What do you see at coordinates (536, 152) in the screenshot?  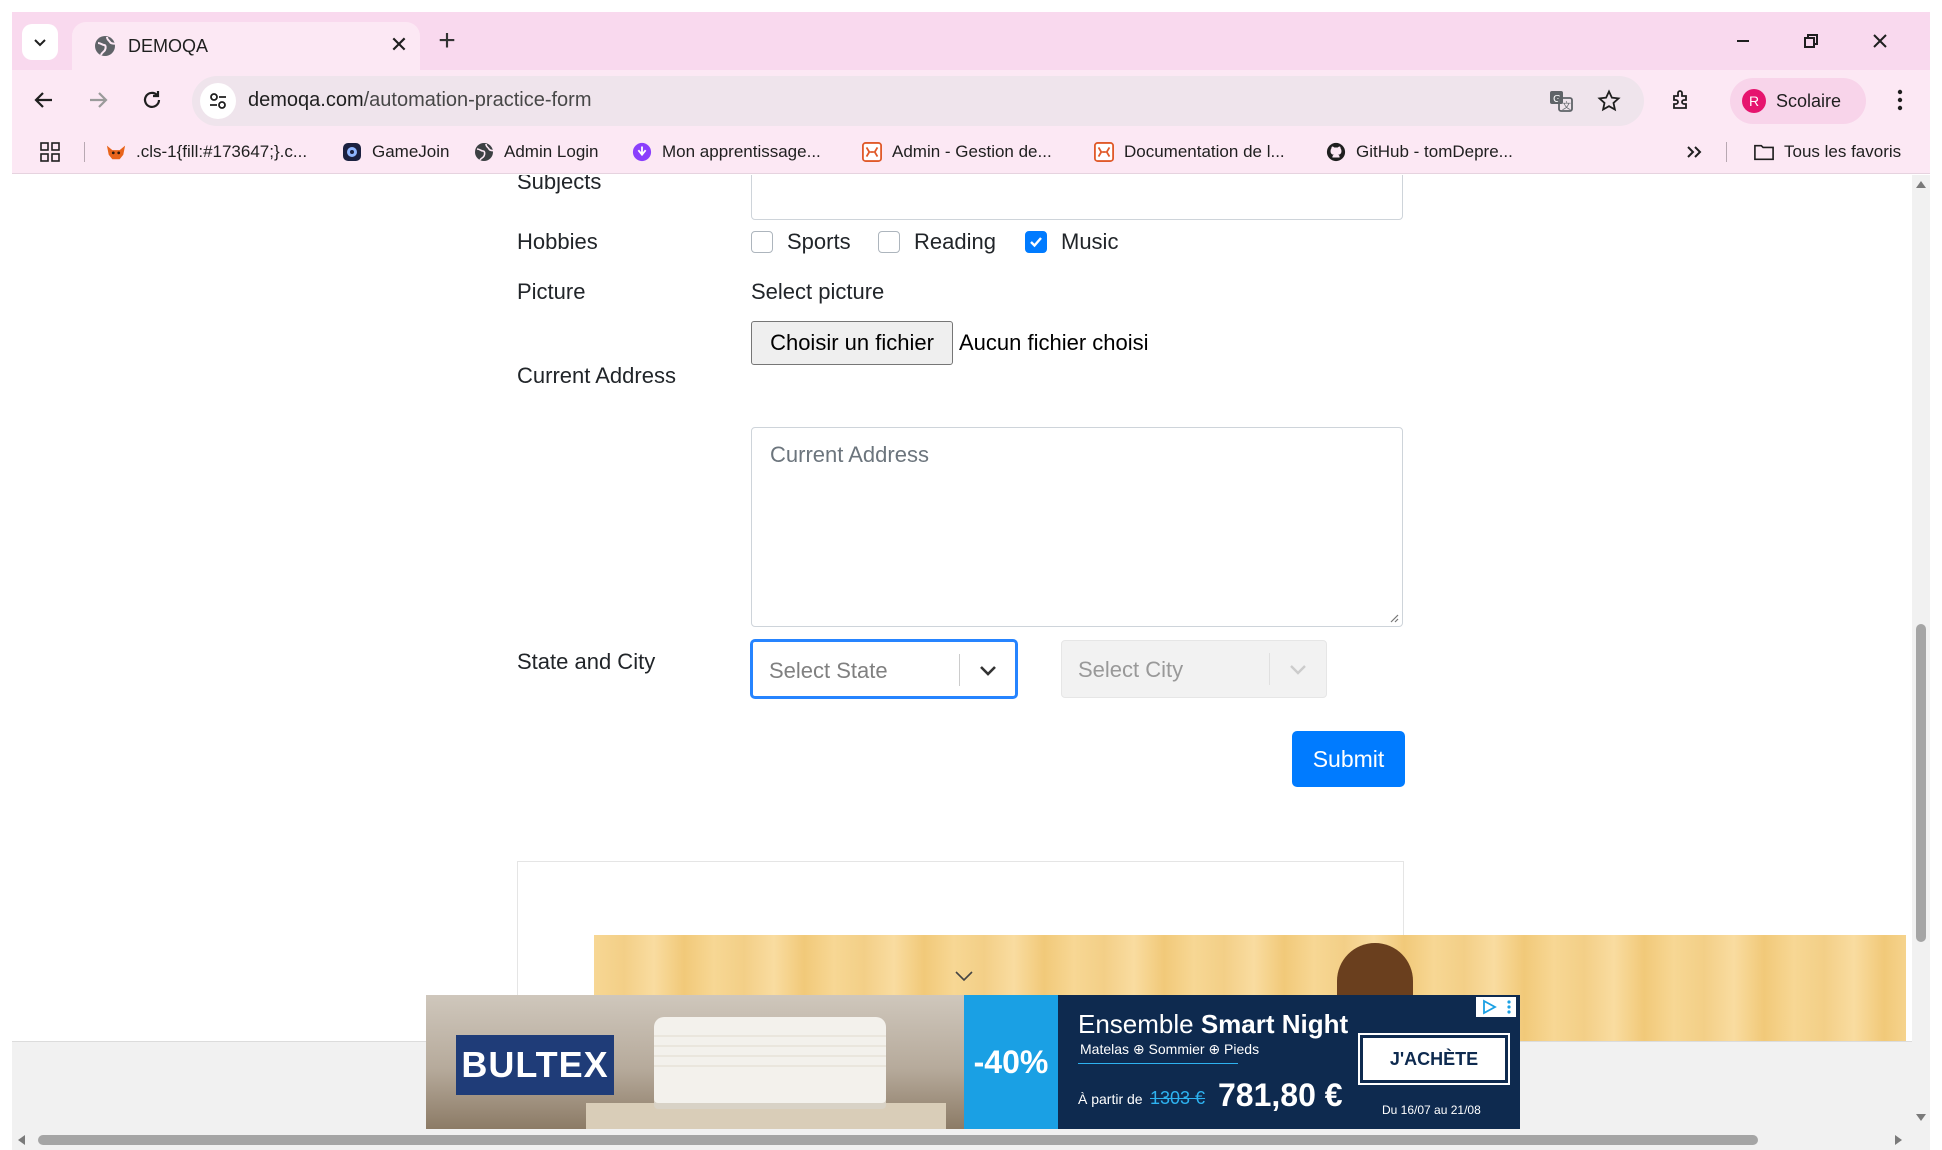 I see `bookmark-item: Admin Login` at bounding box center [536, 152].